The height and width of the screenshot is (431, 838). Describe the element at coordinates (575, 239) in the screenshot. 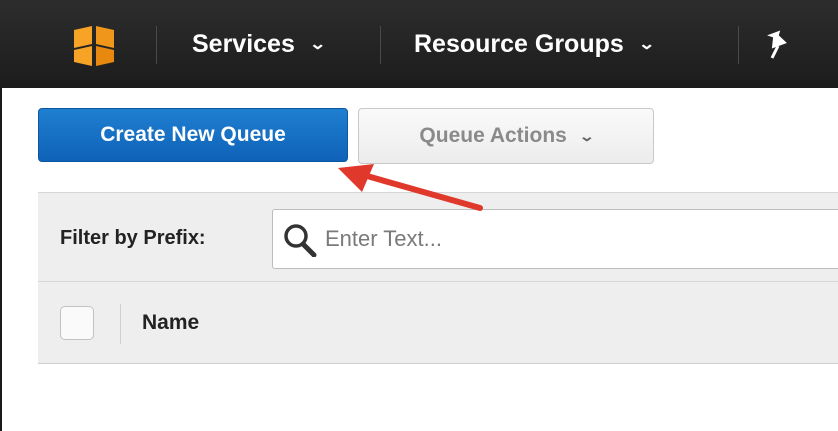

I see `filter-prefix-input` at that location.